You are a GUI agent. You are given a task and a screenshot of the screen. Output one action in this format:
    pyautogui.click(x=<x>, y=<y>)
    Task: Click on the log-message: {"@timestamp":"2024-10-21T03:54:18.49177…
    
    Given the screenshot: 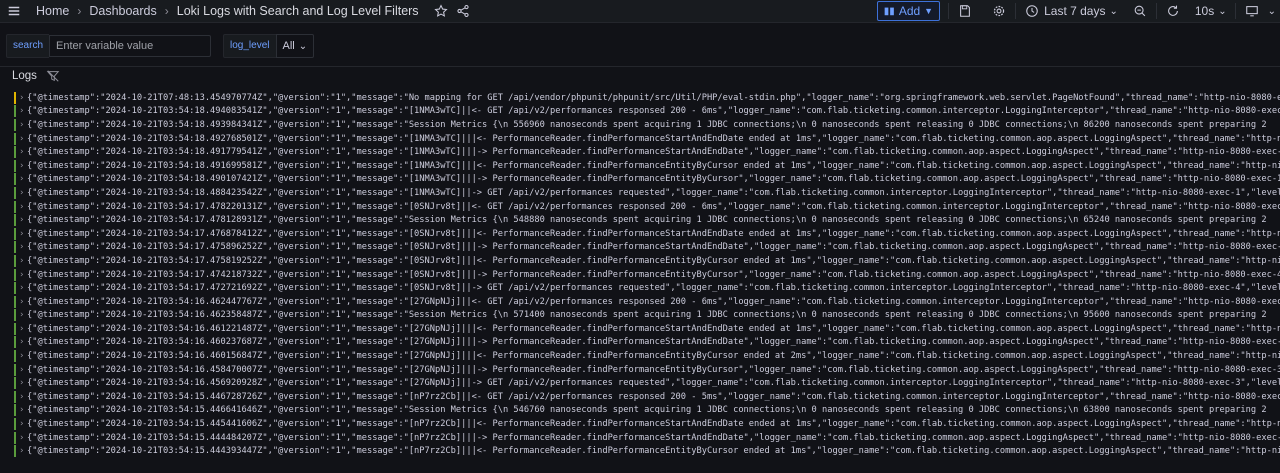 What is the action you would take?
    pyautogui.click(x=653, y=152)
    